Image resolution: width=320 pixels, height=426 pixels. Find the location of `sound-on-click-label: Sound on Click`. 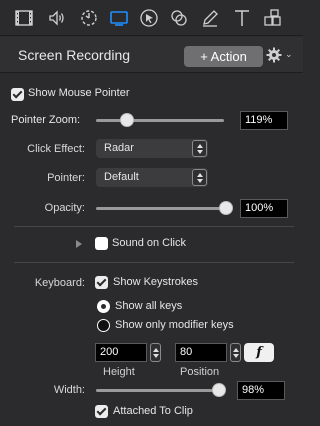

sound-on-click-label: Sound on Click is located at coordinates (149, 243).